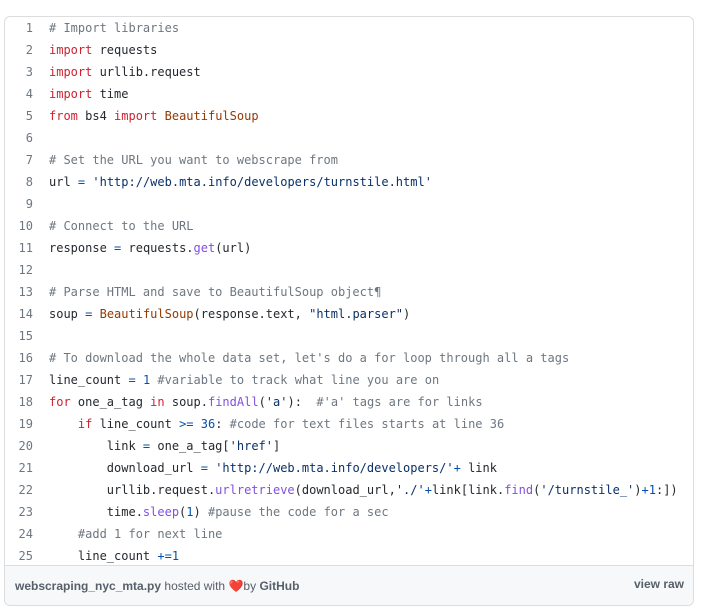 Image resolution: width=704 pixels, height=615 pixels. What do you see at coordinates (29, 50) in the screenshot?
I see `line-number: 2` at bounding box center [29, 50].